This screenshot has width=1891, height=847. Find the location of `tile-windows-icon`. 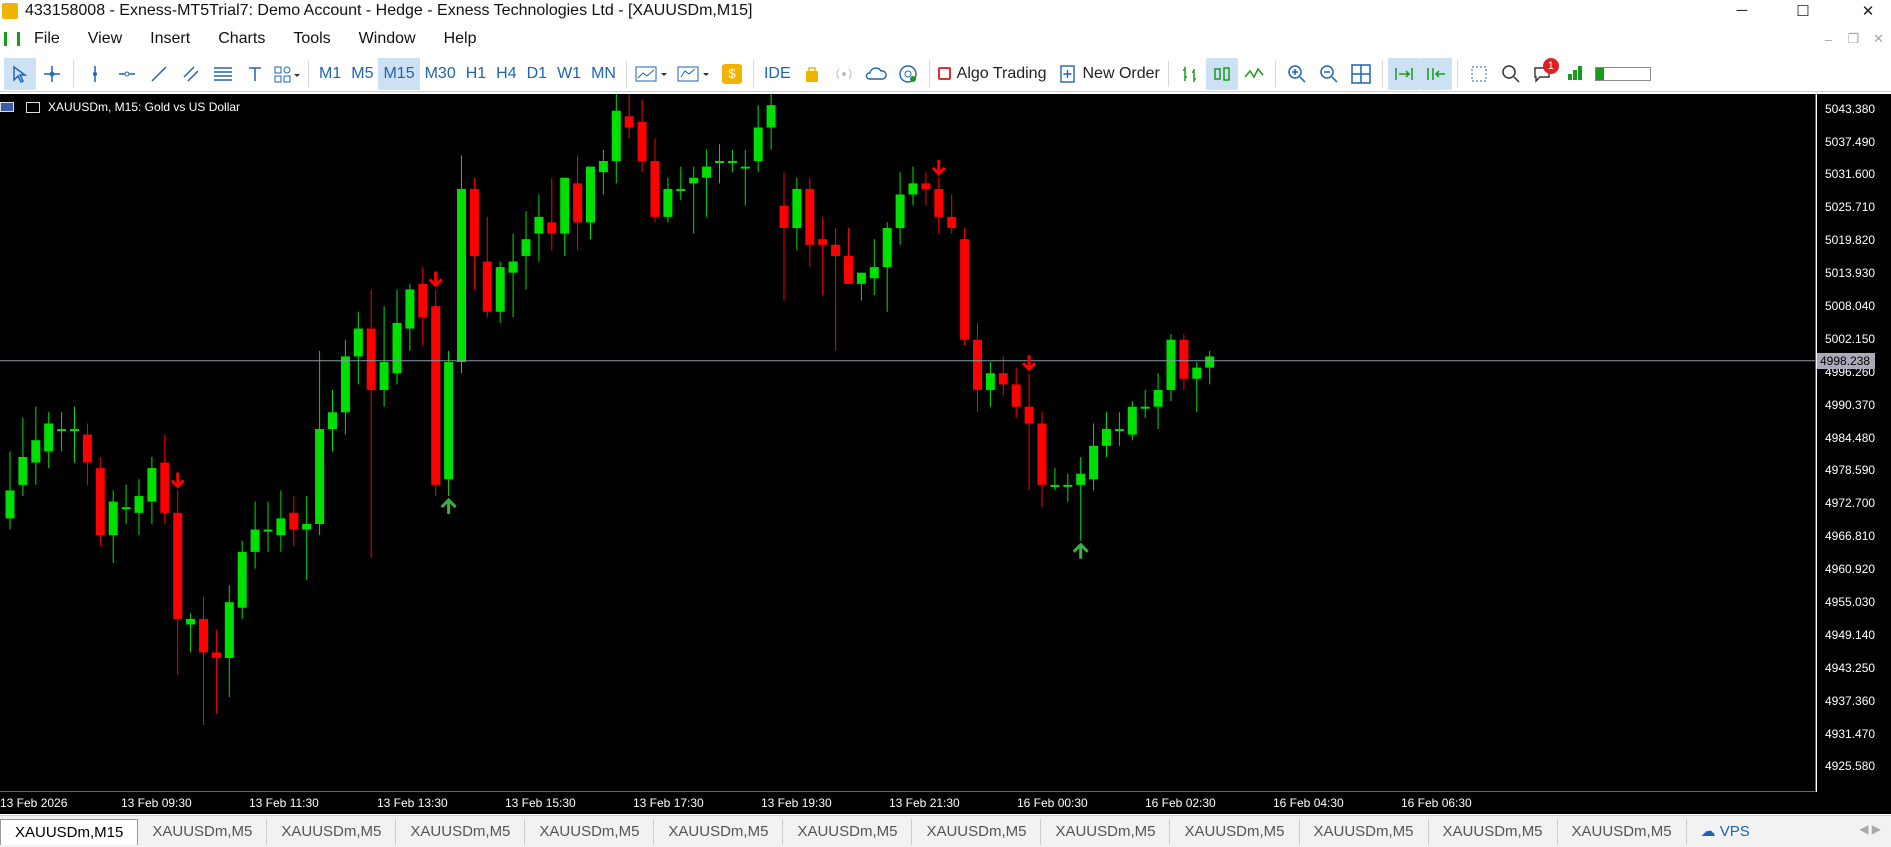

tile-windows-icon is located at coordinates (1361, 74).